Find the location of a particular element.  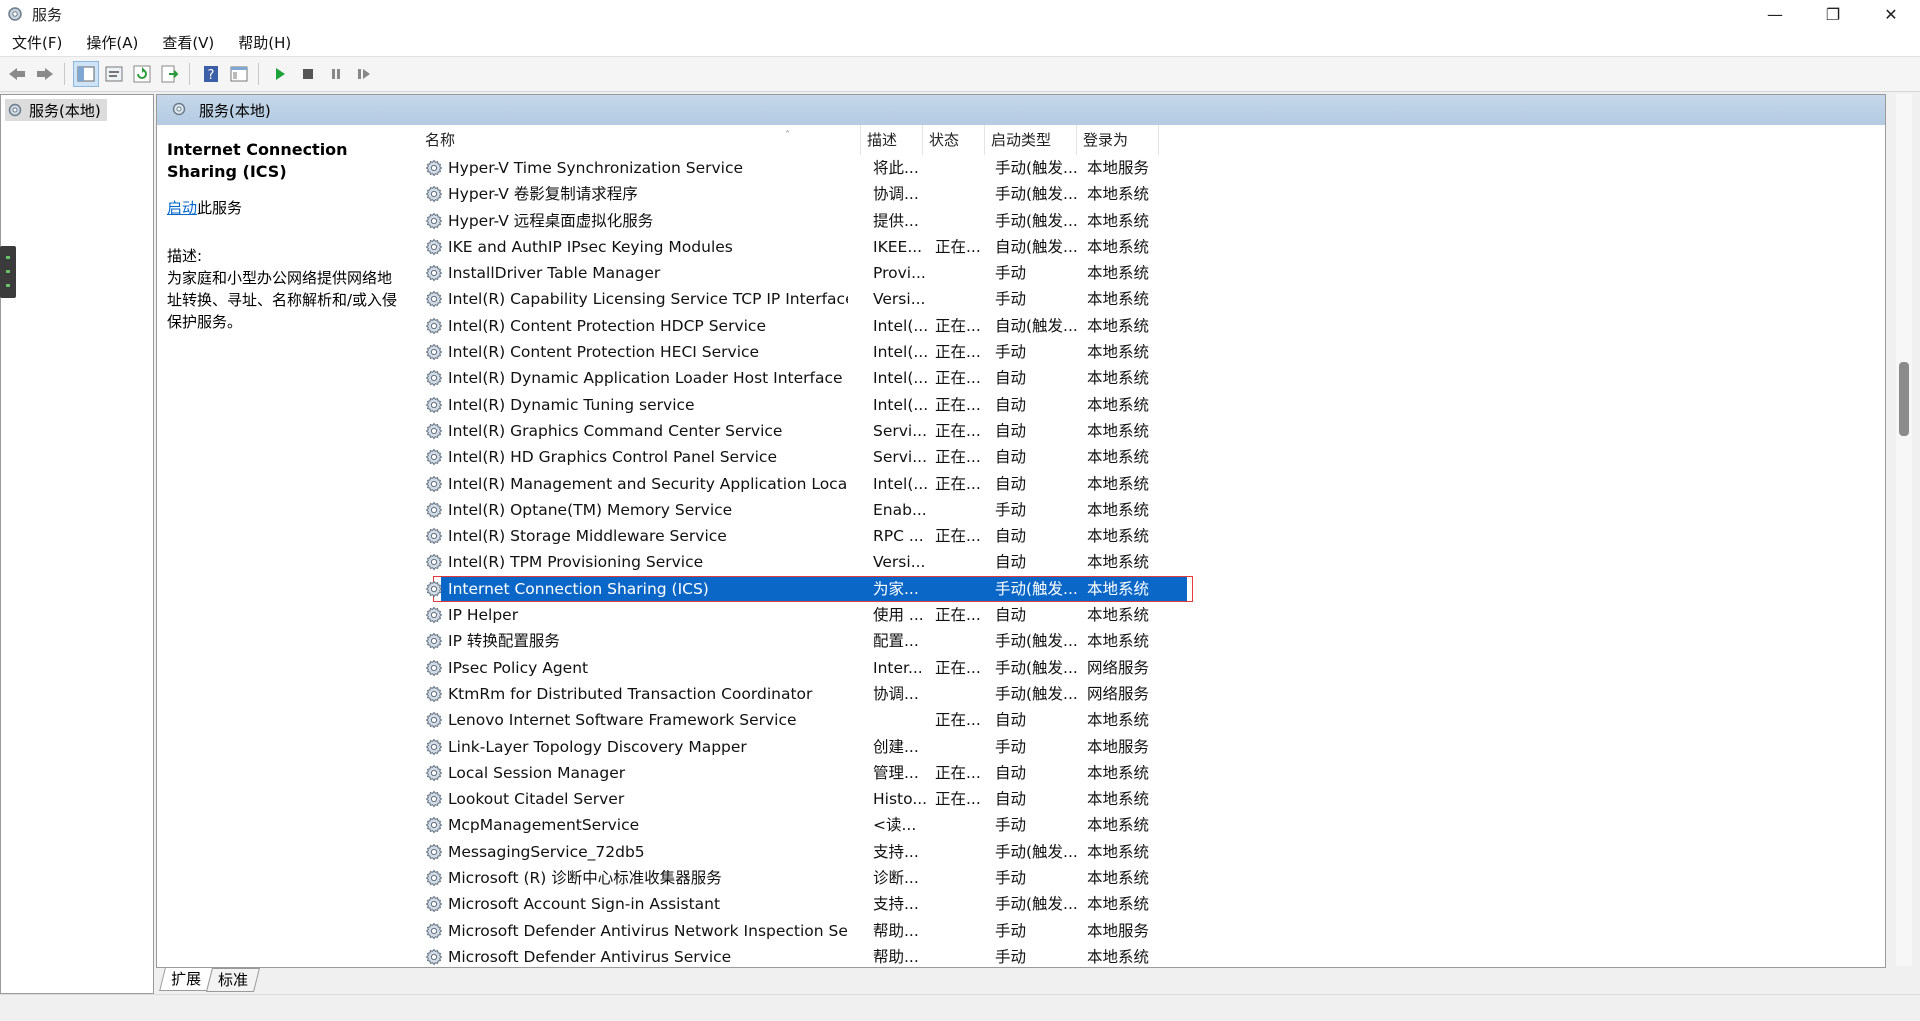

vertical-scrollbar is located at coordinates (1904, 530).